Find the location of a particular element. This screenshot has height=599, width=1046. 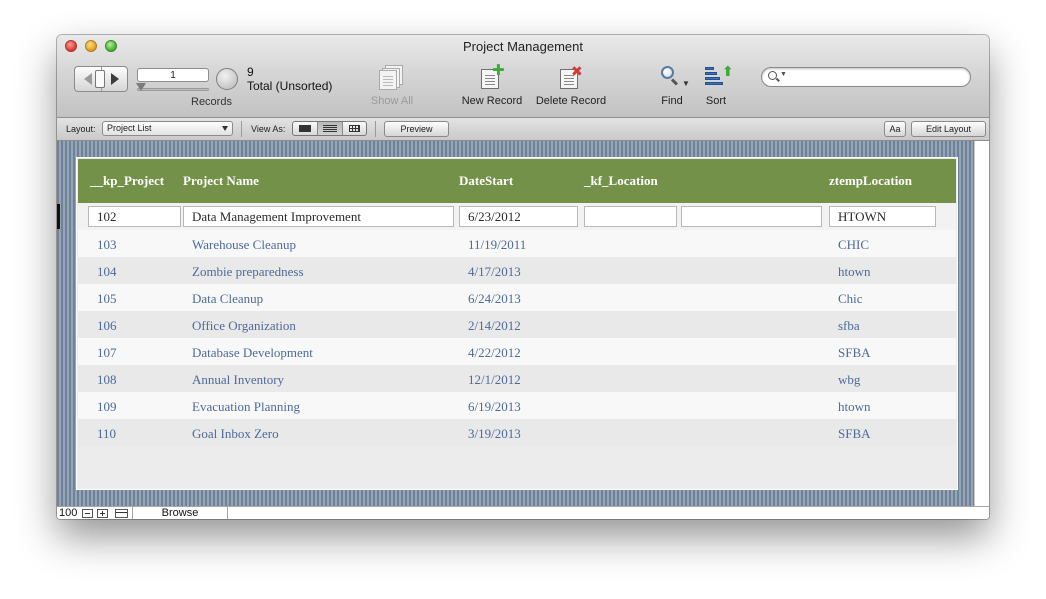

cell-ztemp: Chic is located at coordinates (850, 298).